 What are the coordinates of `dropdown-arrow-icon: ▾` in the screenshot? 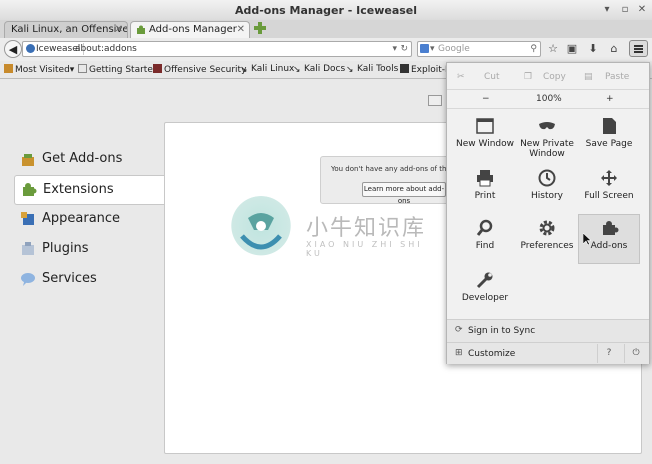 It's located at (394, 49).